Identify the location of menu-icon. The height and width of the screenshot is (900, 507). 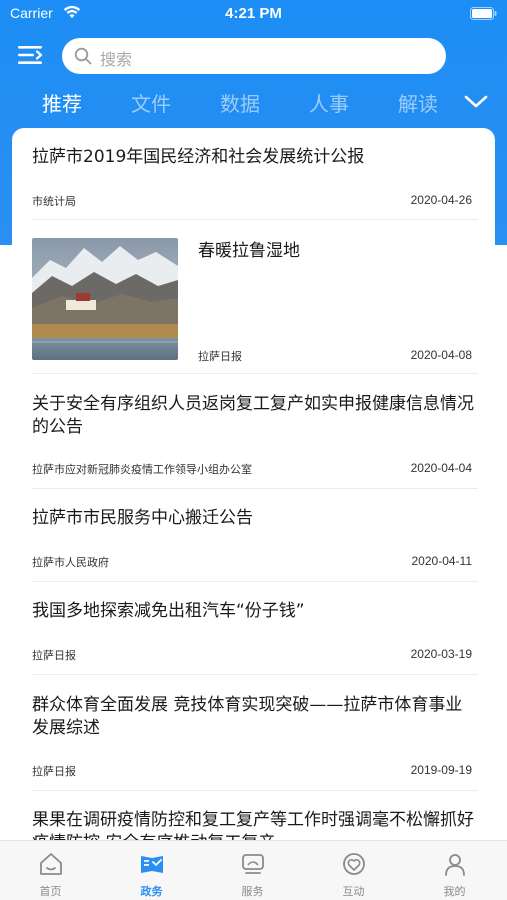
(31, 55).